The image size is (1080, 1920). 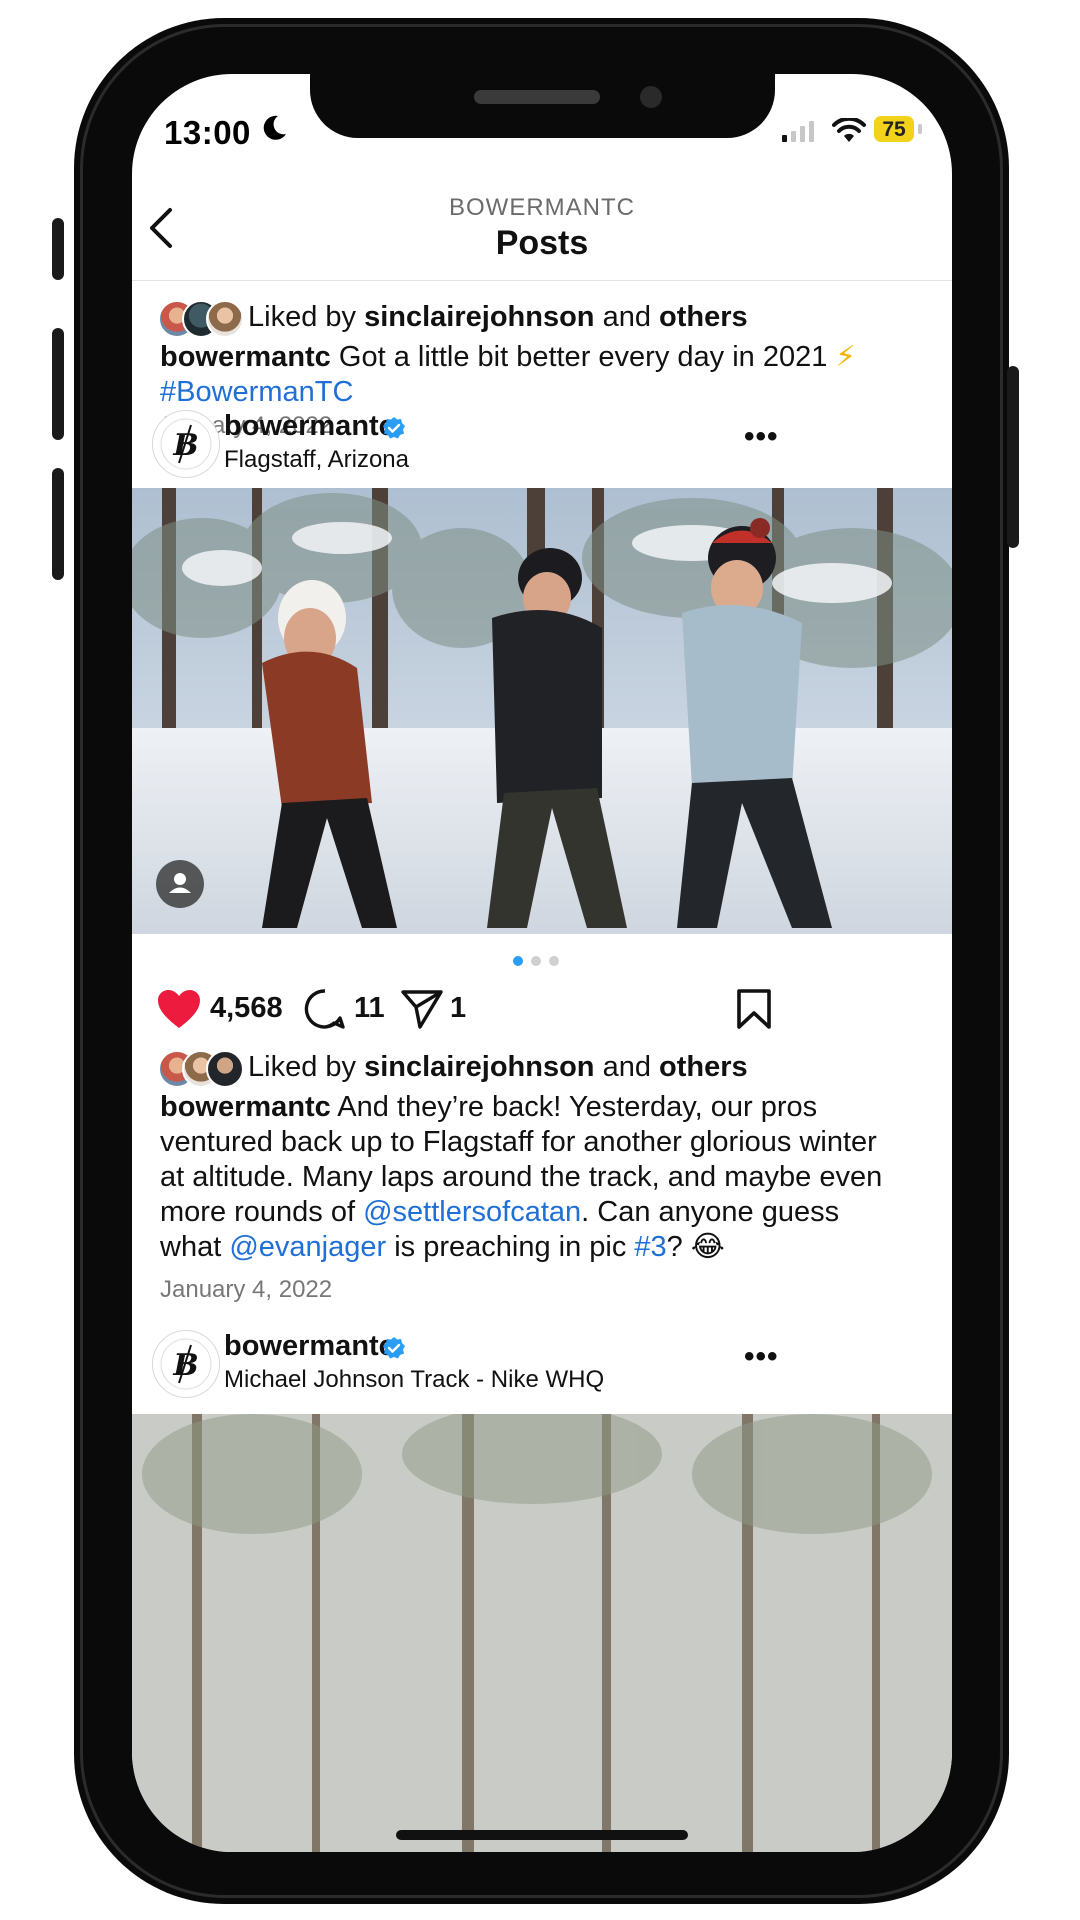 What do you see at coordinates (179, 1009) in the screenshot?
I see `heart-filled-icon` at bounding box center [179, 1009].